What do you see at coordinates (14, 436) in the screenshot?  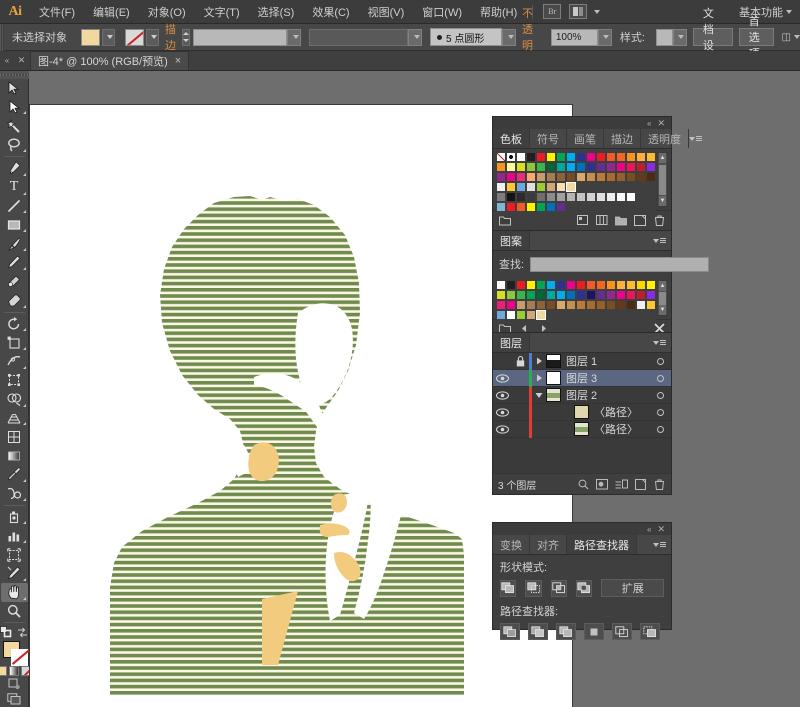 I see `mesh-tool` at bounding box center [14, 436].